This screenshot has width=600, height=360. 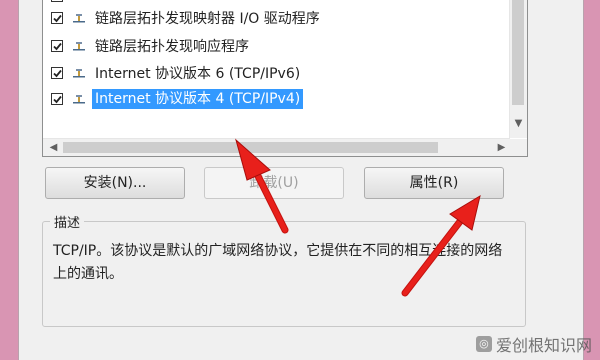 I want to click on list-item-selected: Internet 协议版本 4 (TCP/IPv4), so click(x=273, y=100).